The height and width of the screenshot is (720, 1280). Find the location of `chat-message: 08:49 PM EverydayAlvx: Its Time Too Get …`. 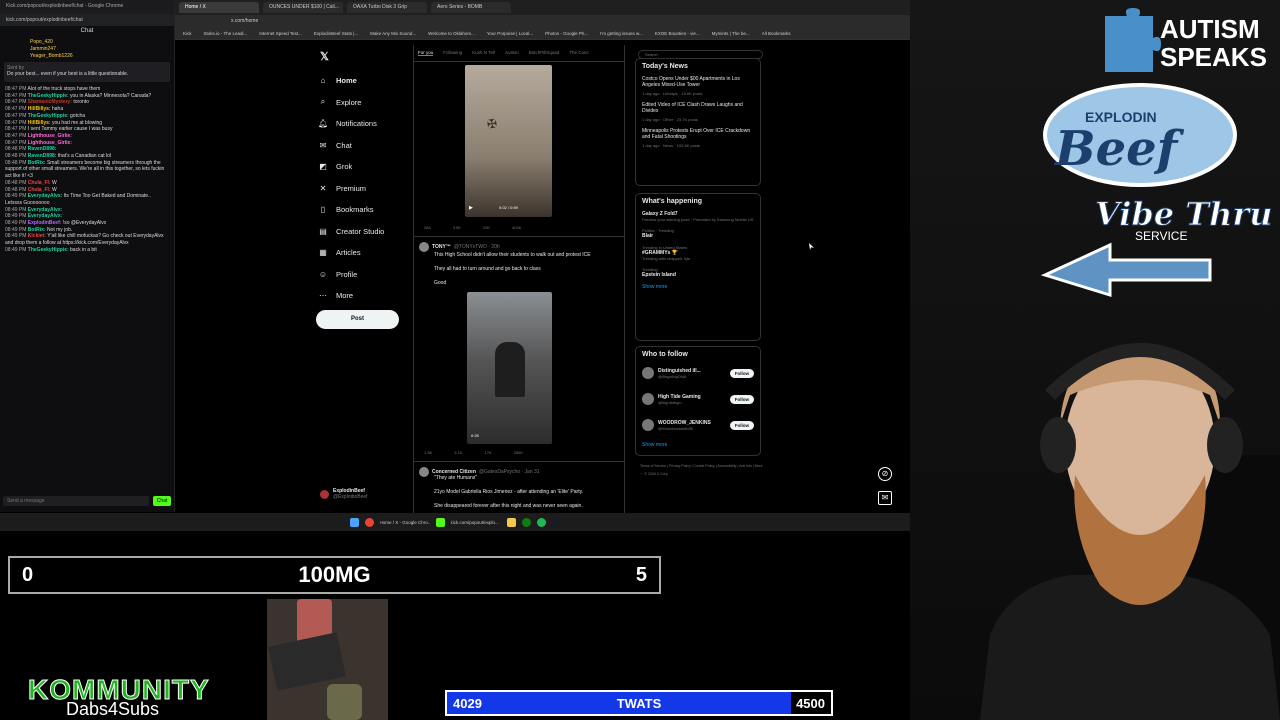

chat-message: 08:49 PM EverydayAlvx: Its Time Too Get … is located at coordinates (87, 199).